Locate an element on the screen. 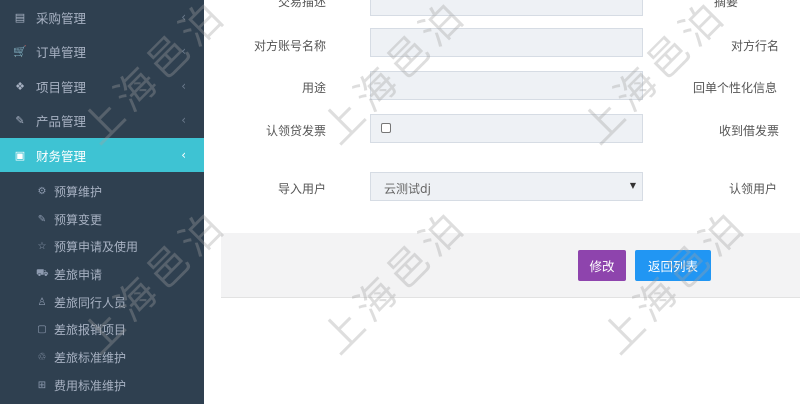 The width and height of the screenshot is (800, 404). submenu-label: 差旅同行人员 is located at coordinates (90, 303).